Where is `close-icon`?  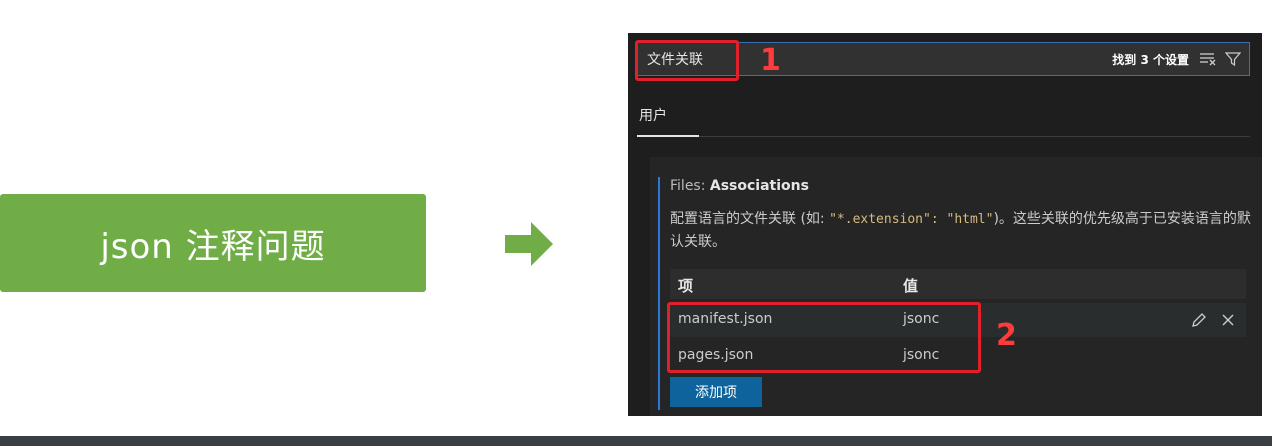 close-icon is located at coordinates (1228, 320).